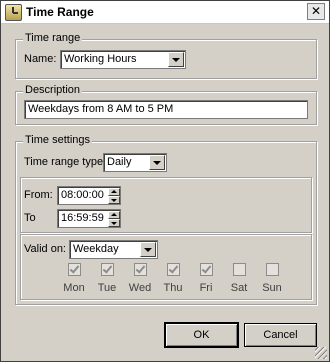  Describe the element at coordinates (101, 109) in the screenshot. I see `description-value: Weekdays from 8 AM to 5 PM` at that location.